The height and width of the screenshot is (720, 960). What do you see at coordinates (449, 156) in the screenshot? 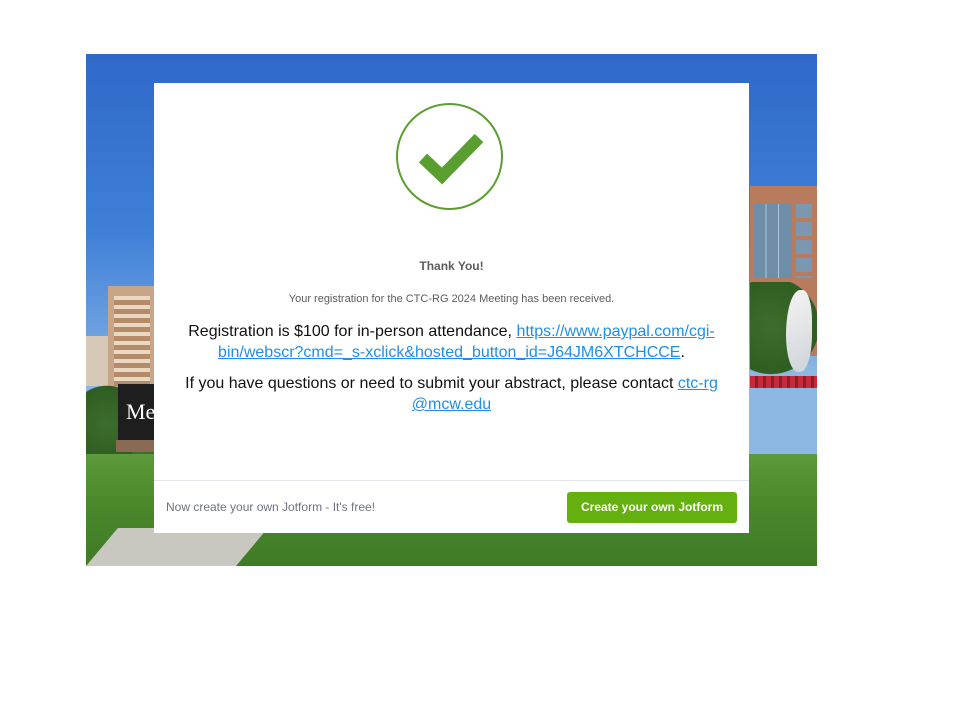
I see `checkmark-icon` at bounding box center [449, 156].